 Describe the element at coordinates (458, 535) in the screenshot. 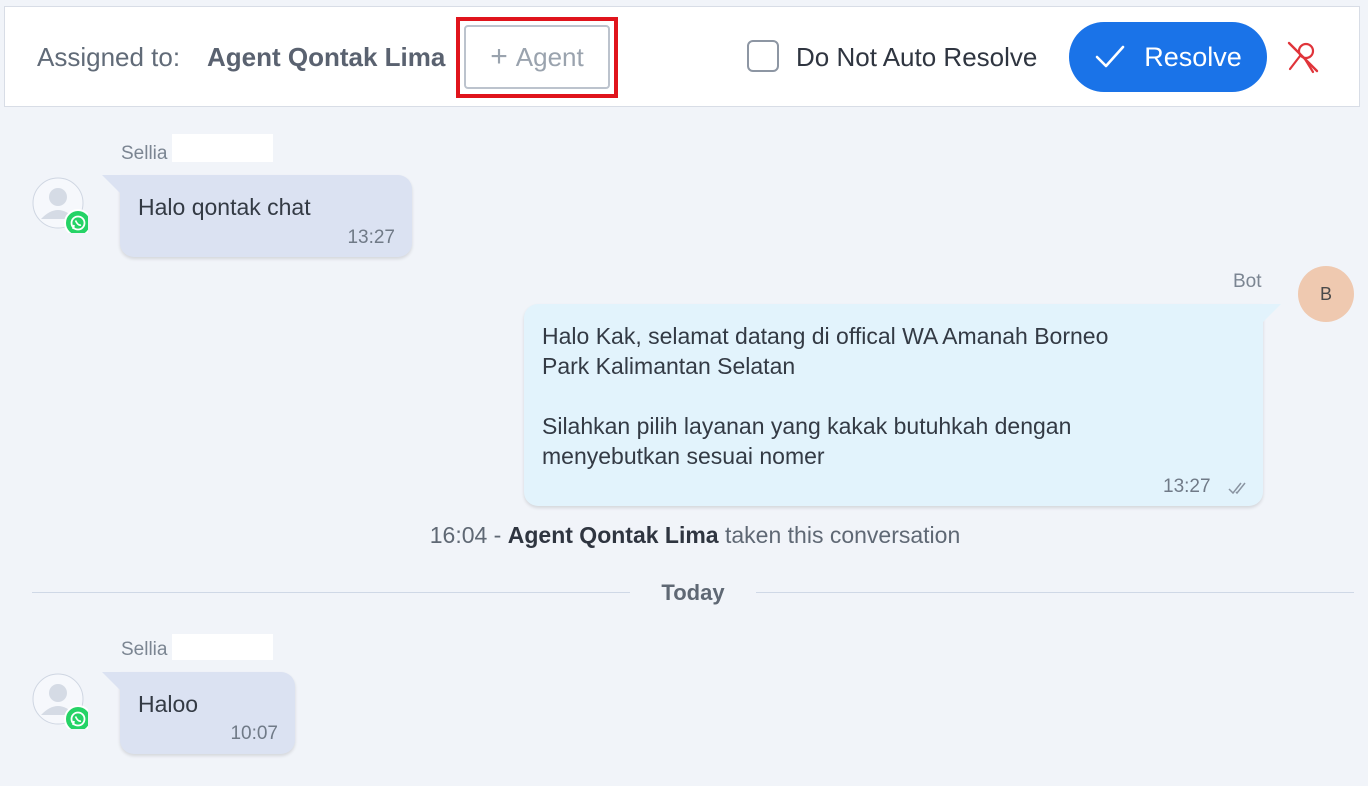

I see `event-time: 16:04` at that location.